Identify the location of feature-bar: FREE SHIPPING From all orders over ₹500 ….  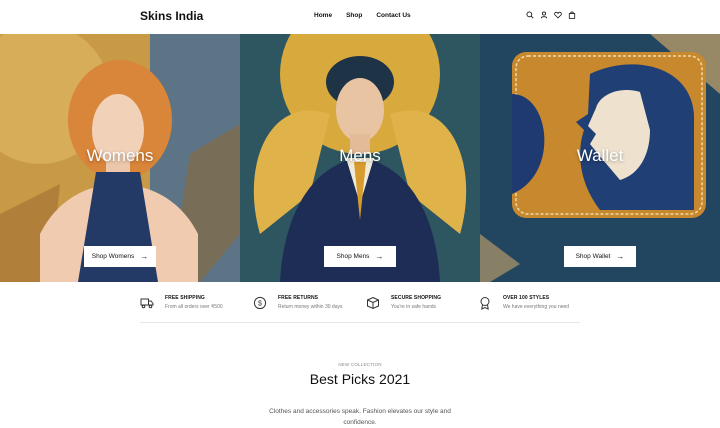
(360, 304).